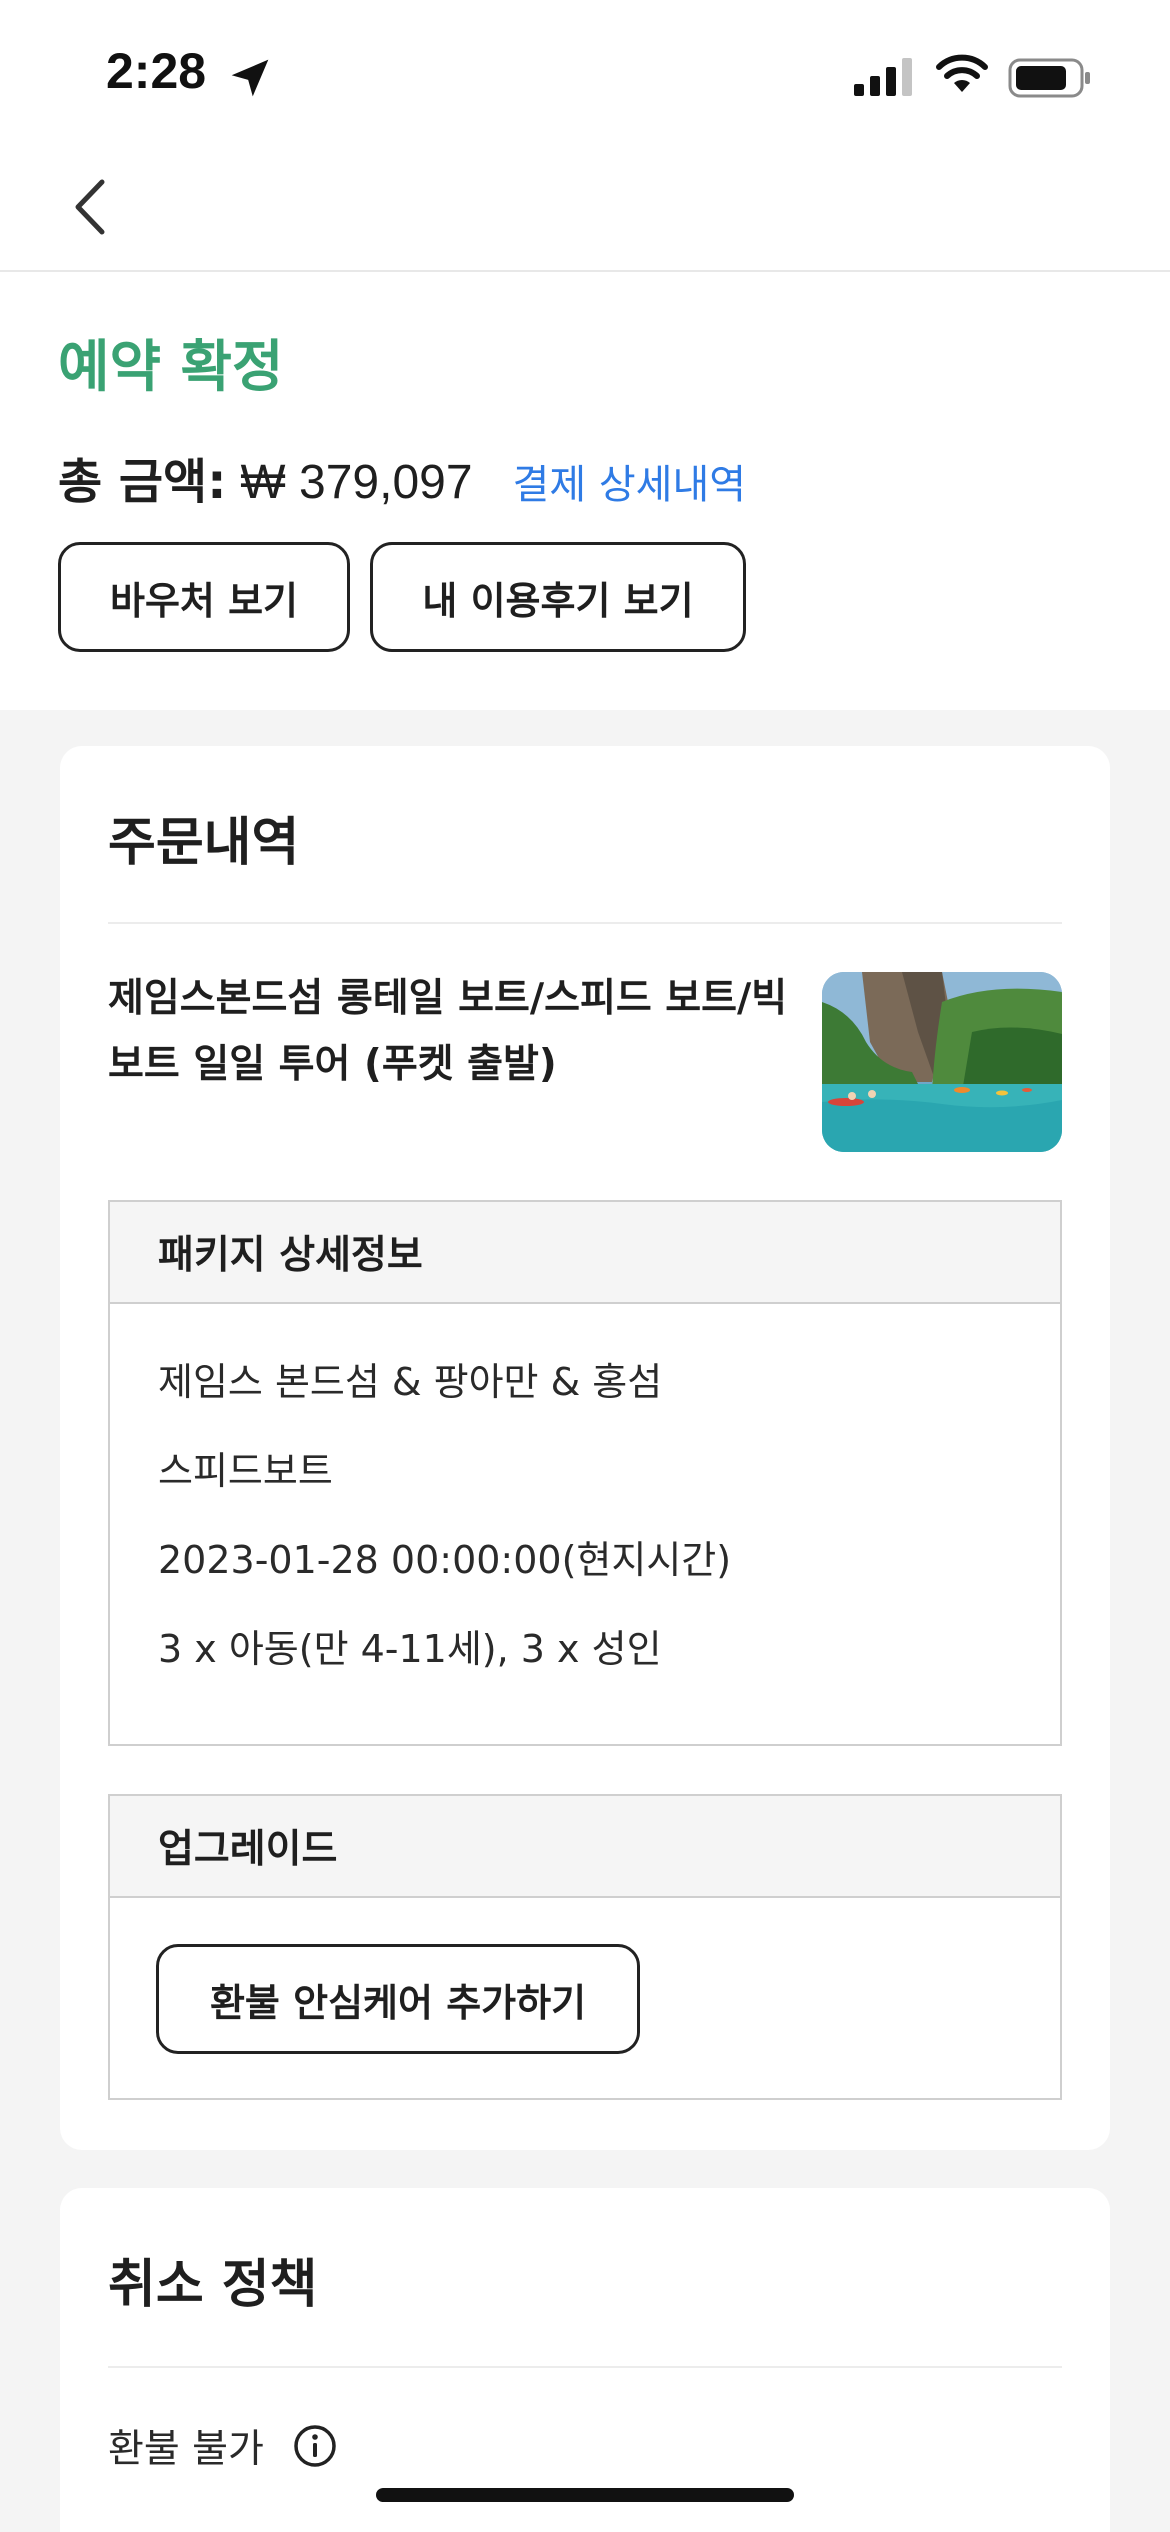 The image size is (1170, 2532). I want to click on cancellation-policy-text: 환불 불가, so click(186, 2449).